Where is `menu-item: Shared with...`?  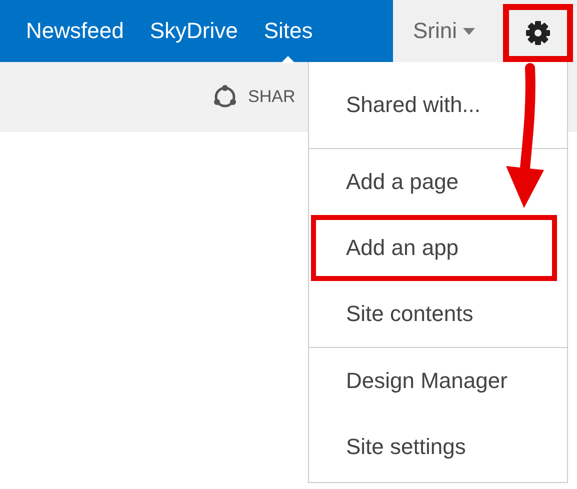 menu-item: Shared with... is located at coordinates (438, 105).